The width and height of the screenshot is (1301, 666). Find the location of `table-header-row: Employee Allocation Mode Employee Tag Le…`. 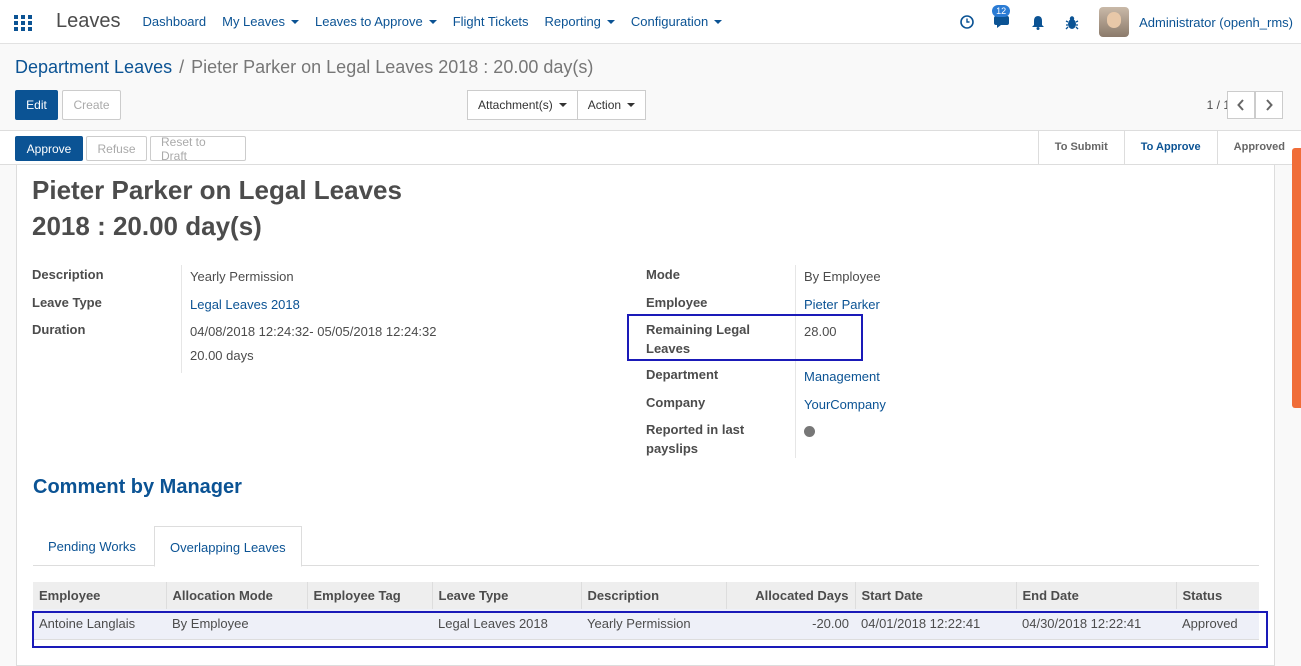

table-header-row: Employee Allocation Mode Employee Tag Le… is located at coordinates (646, 595).